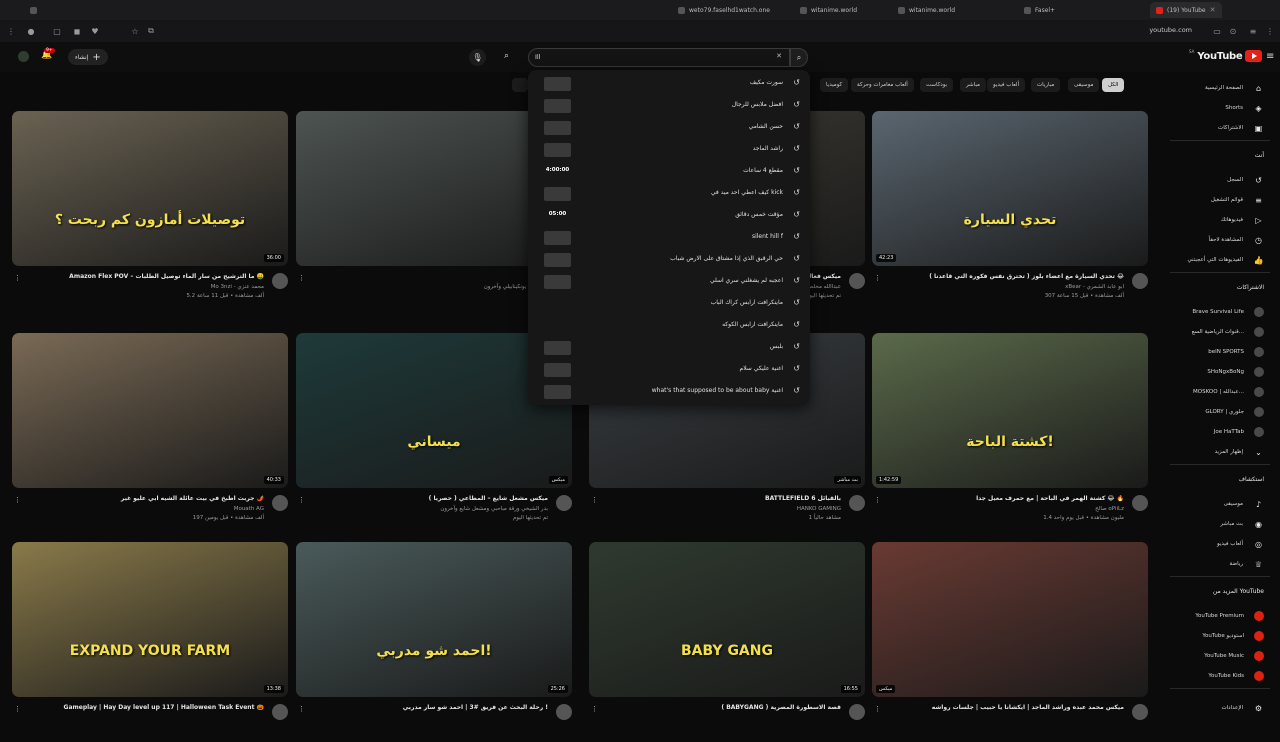 The image size is (1280, 742). What do you see at coordinates (1250, 287) in the screenshot?
I see `sidebar-section-header: الاشتراكات` at bounding box center [1250, 287].